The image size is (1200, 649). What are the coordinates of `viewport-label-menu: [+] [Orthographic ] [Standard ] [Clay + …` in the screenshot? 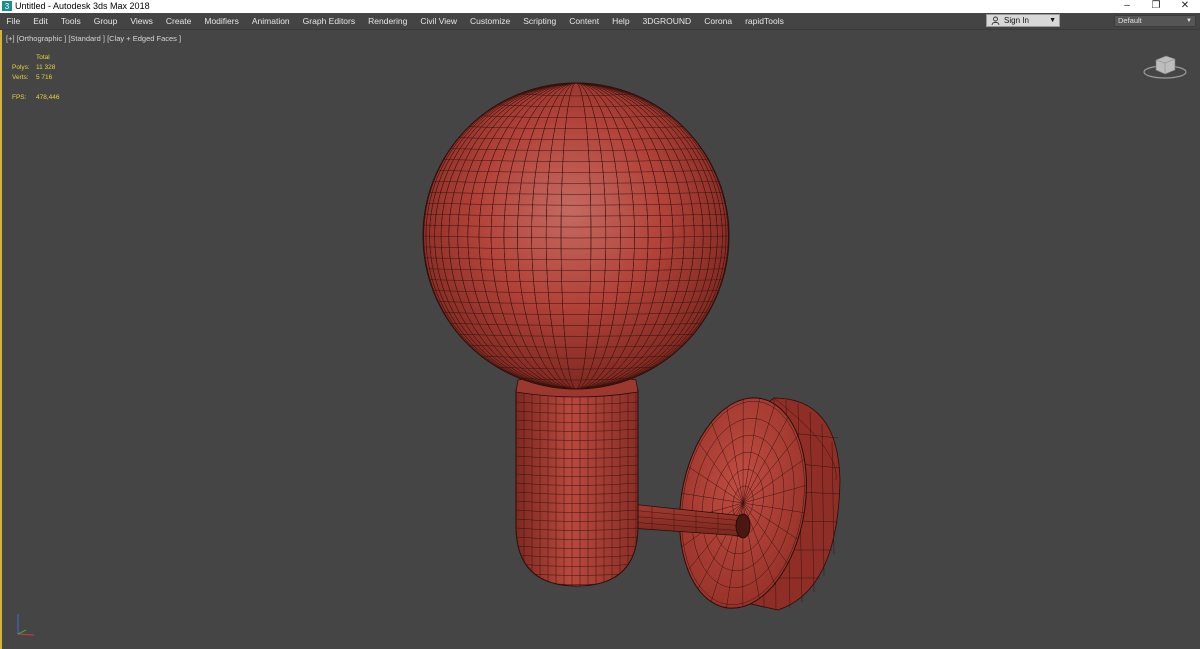 It's located at (93, 38).